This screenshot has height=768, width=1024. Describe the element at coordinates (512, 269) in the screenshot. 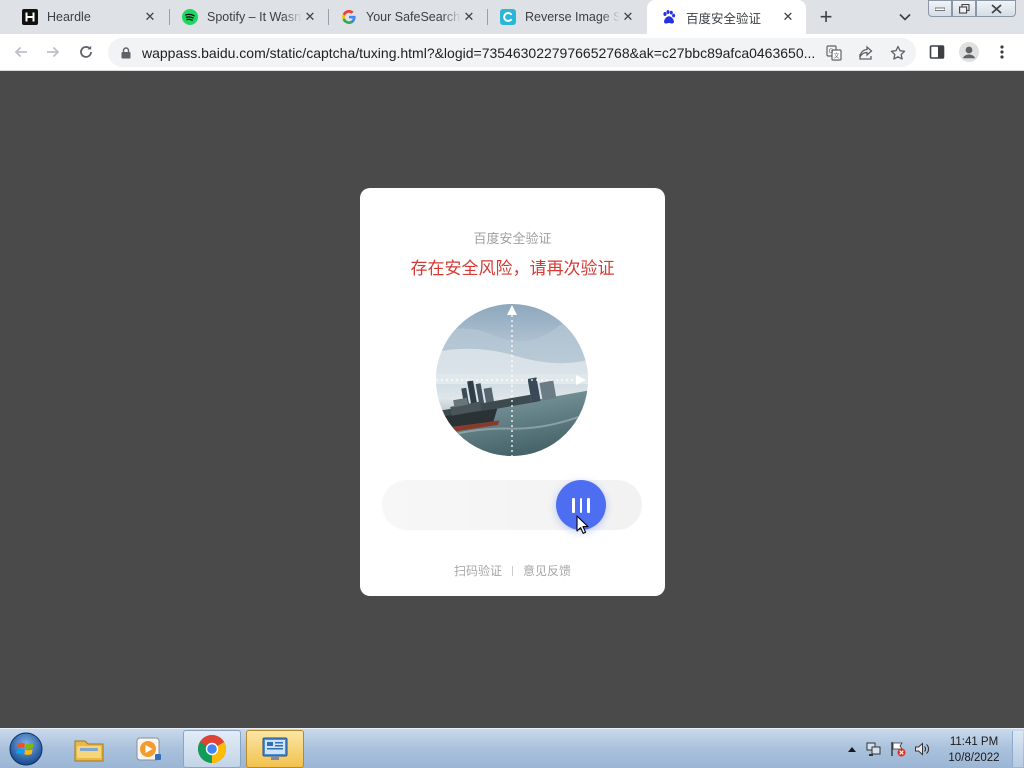

I see `risk-warning-title: 存在安全风险，请再次验证` at that location.